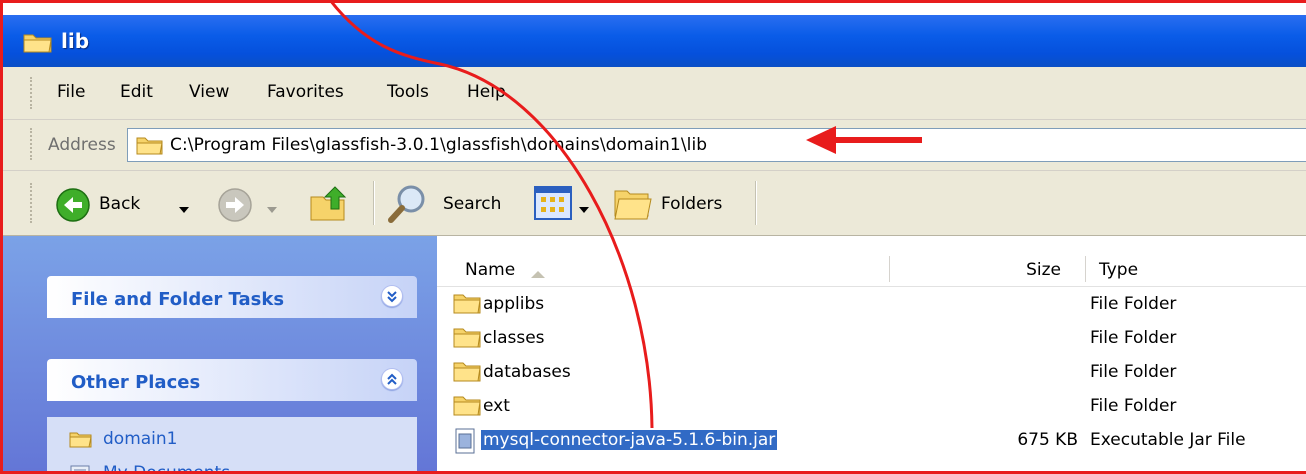 The width and height of the screenshot is (1306, 474). I want to click on place-domain1: domain1, so click(169, 441).